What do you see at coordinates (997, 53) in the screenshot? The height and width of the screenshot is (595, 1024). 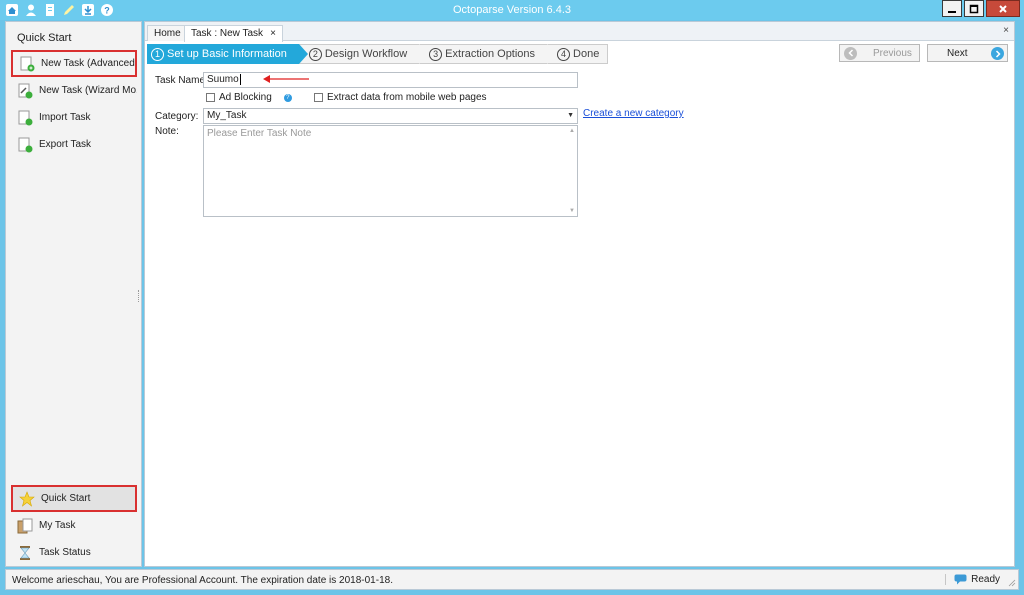 I see `chevron-right-icon` at bounding box center [997, 53].